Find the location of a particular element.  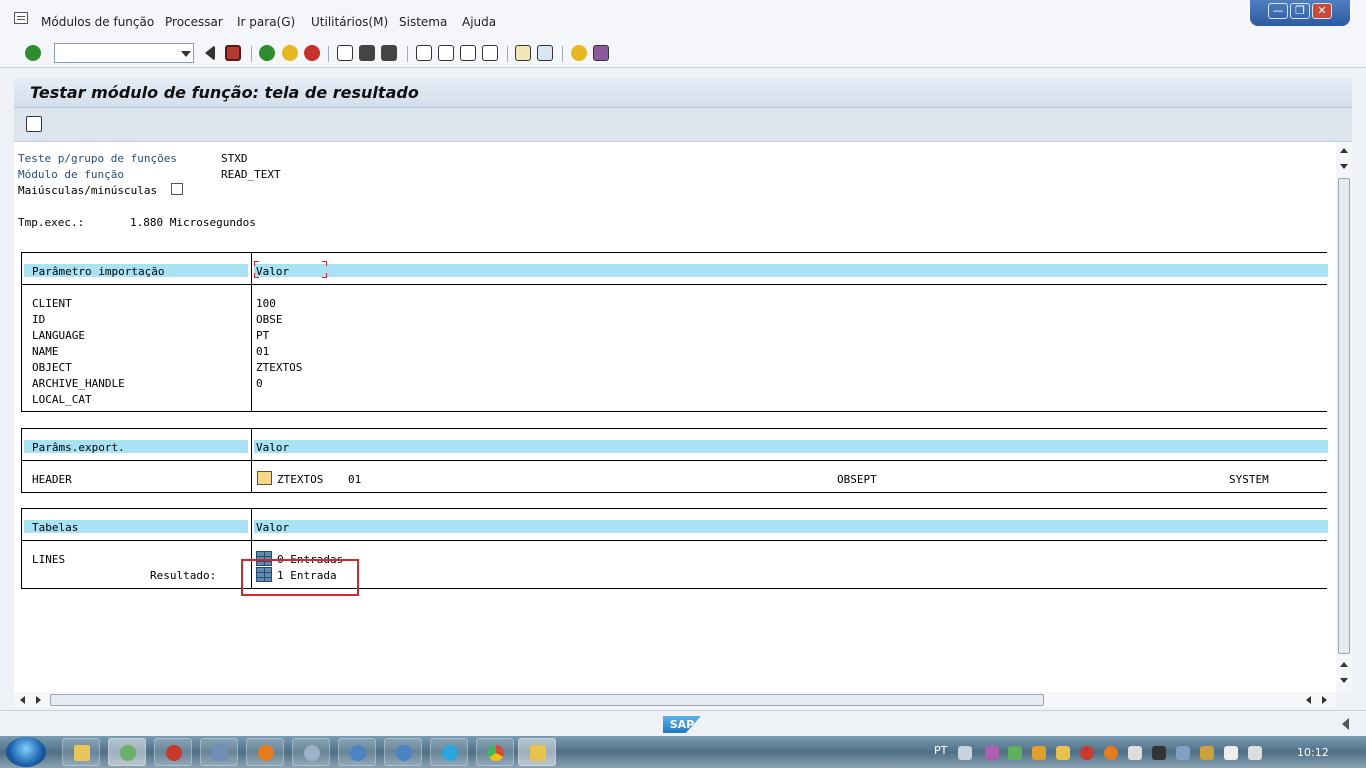

param-name: CLIENT is located at coordinates (52, 303).